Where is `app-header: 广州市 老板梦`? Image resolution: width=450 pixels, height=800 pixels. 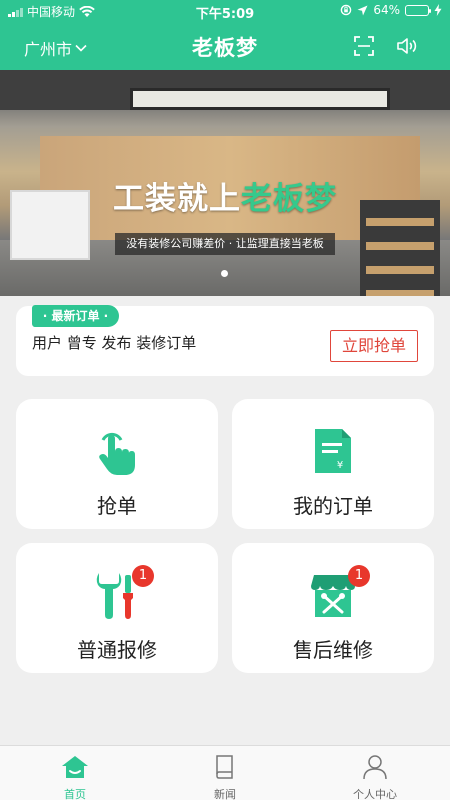
app-header: 广州市 老板梦 is located at coordinates (225, 46).